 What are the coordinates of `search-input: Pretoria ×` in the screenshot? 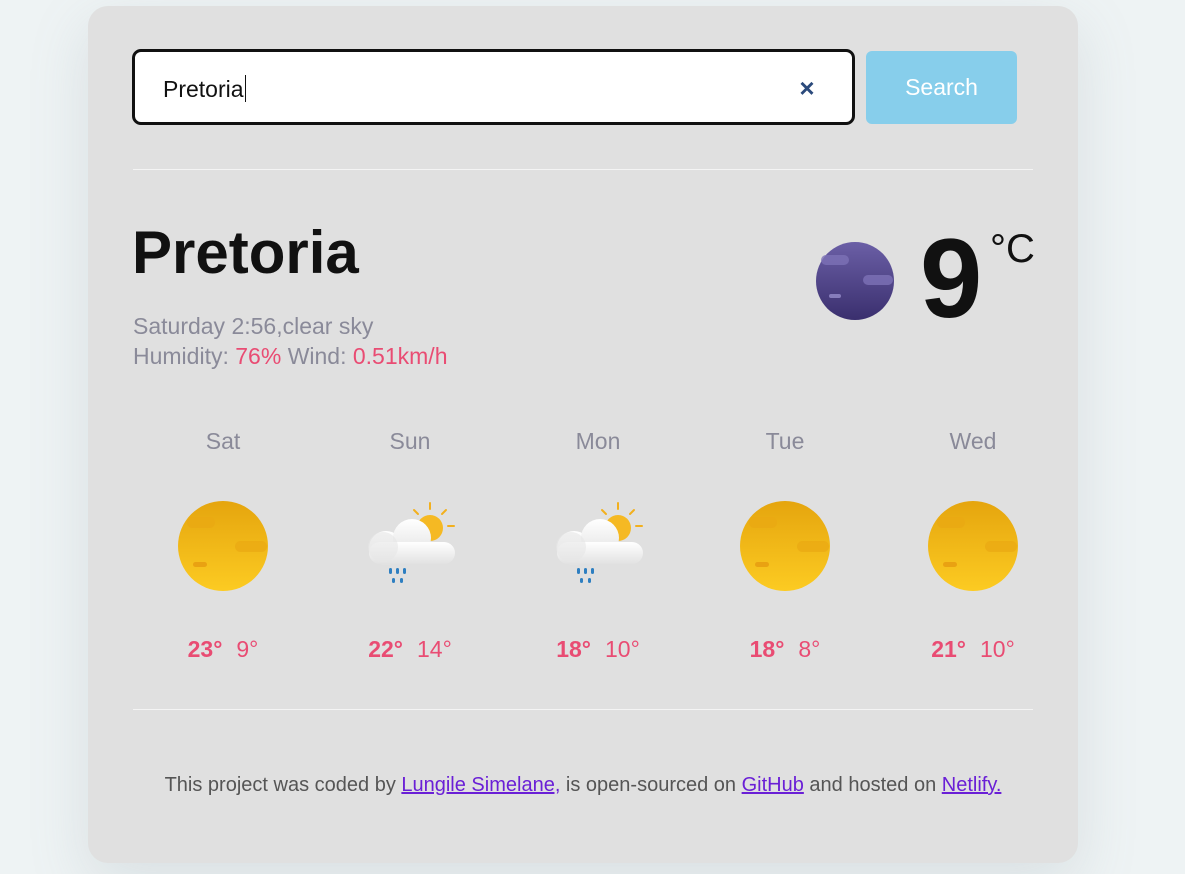 It's located at (493, 87).